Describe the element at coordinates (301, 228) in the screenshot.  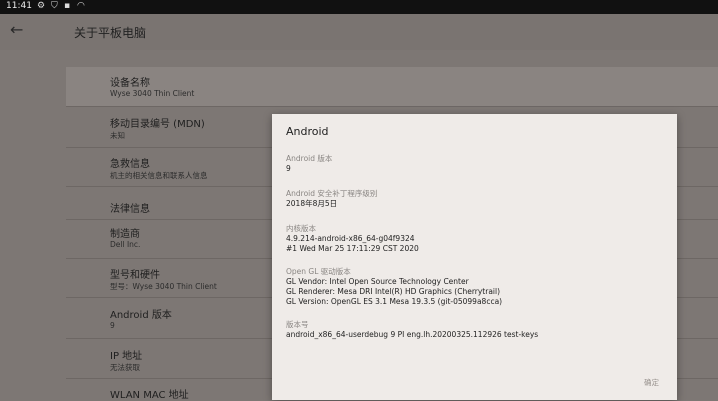
I see `section-heading: 内核版本` at that location.